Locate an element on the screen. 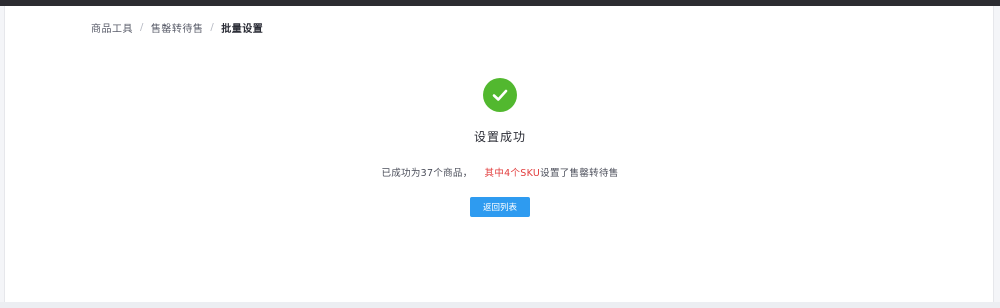 This screenshot has height=308, width=1000. breadcrumb-item-current: 批量设置 is located at coordinates (242, 29).